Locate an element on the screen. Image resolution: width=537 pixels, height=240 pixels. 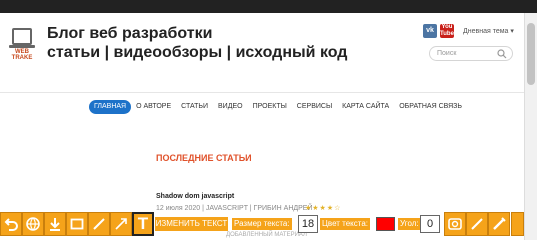
line-tool-button is located at coordinates (99, 224).